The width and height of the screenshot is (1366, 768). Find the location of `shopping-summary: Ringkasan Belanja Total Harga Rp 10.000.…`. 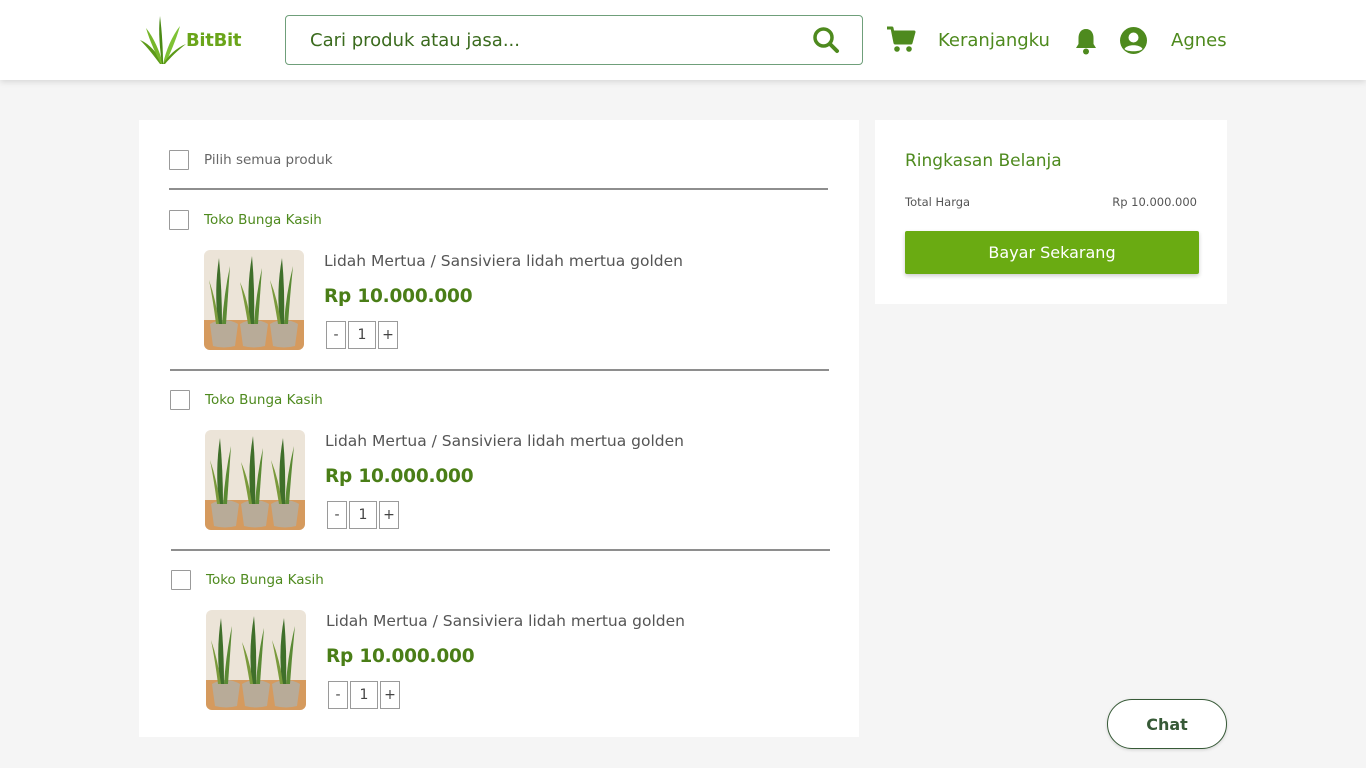

shopping-summary: Ringkasan Belanja Total Harga Rp 10.000.… is located at coordinates (1051, 212).